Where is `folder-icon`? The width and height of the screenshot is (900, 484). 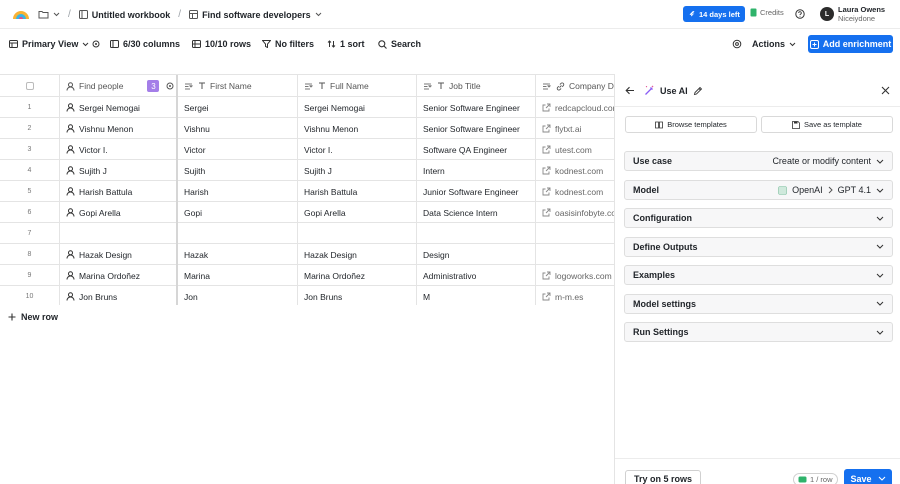
folder-icon is located at coordinates (43, 14).